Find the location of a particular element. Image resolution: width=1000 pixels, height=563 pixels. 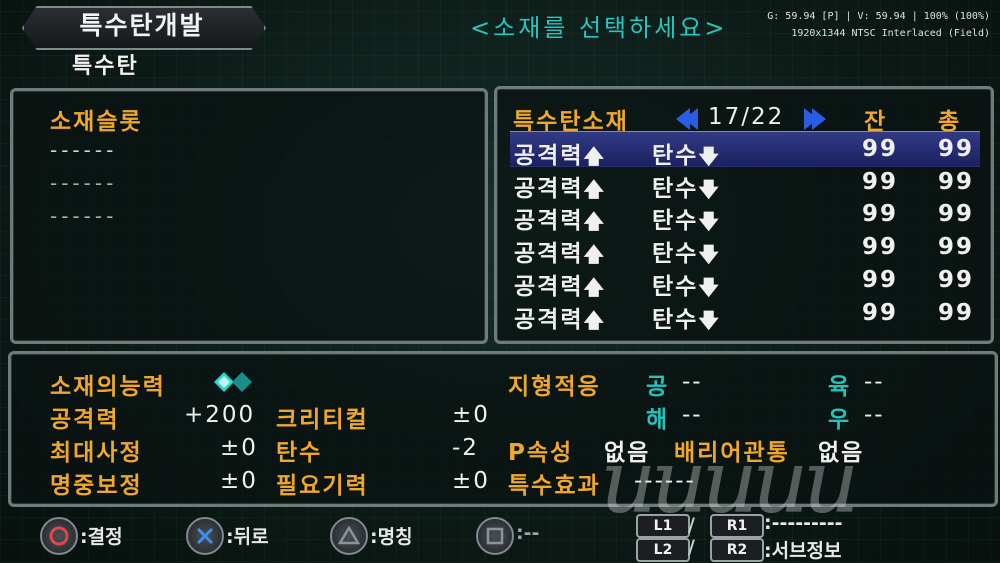

diamond-icon is located at coordinates (233, 382).